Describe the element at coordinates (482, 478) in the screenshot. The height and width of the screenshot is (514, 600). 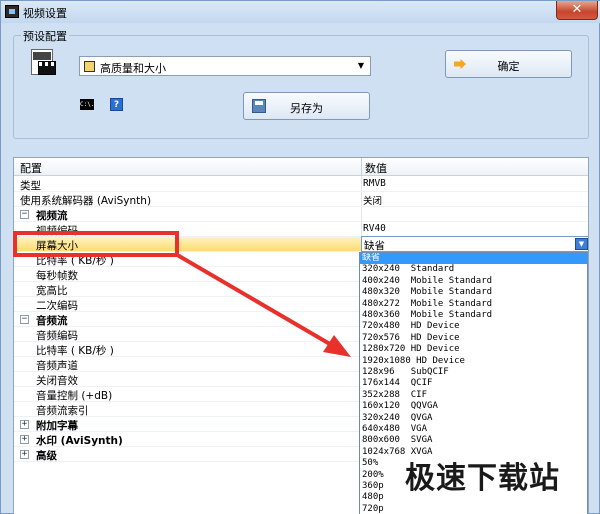
I see `watermark-logo: 极速下载站` at that location.